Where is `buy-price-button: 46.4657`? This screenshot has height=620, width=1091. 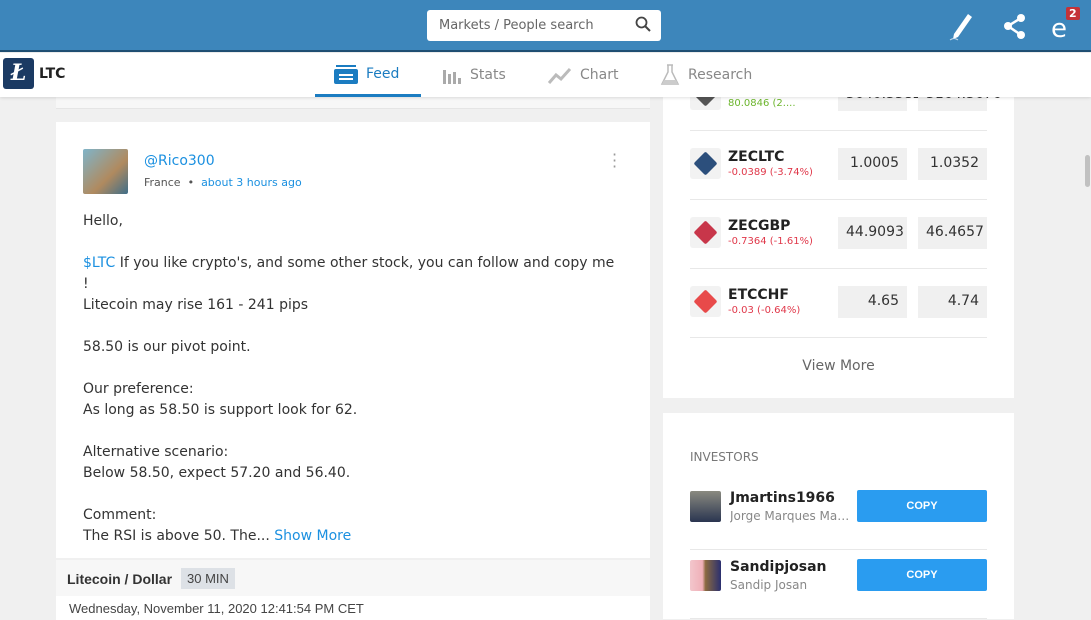
buy-price-button: 46.4657 is located at coordinates (952, 233).